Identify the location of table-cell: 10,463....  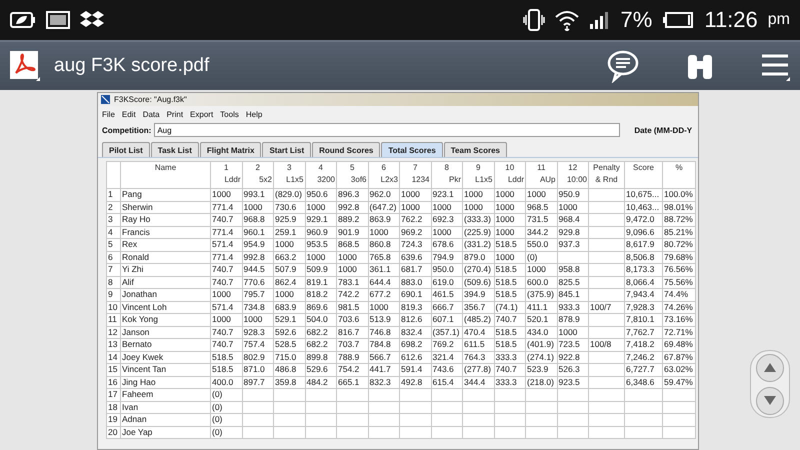
(643, 207).